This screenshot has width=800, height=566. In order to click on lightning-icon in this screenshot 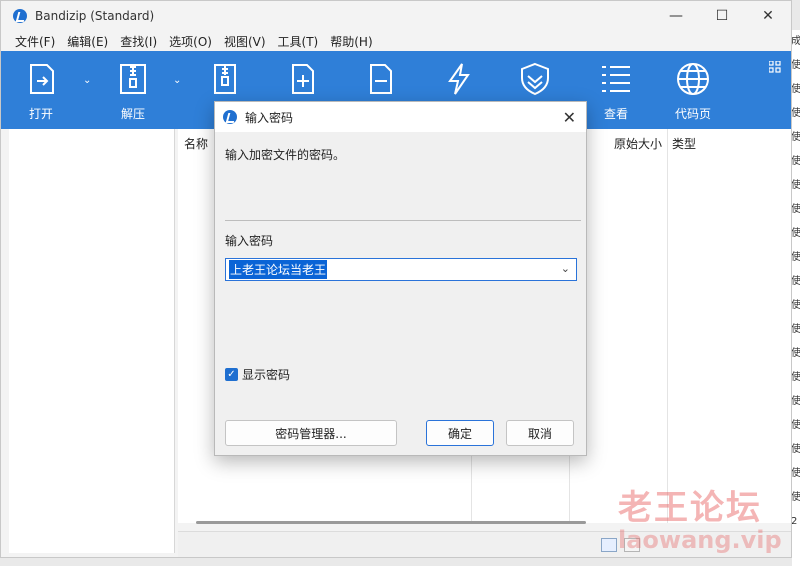, I will do `click(459, 79)`.